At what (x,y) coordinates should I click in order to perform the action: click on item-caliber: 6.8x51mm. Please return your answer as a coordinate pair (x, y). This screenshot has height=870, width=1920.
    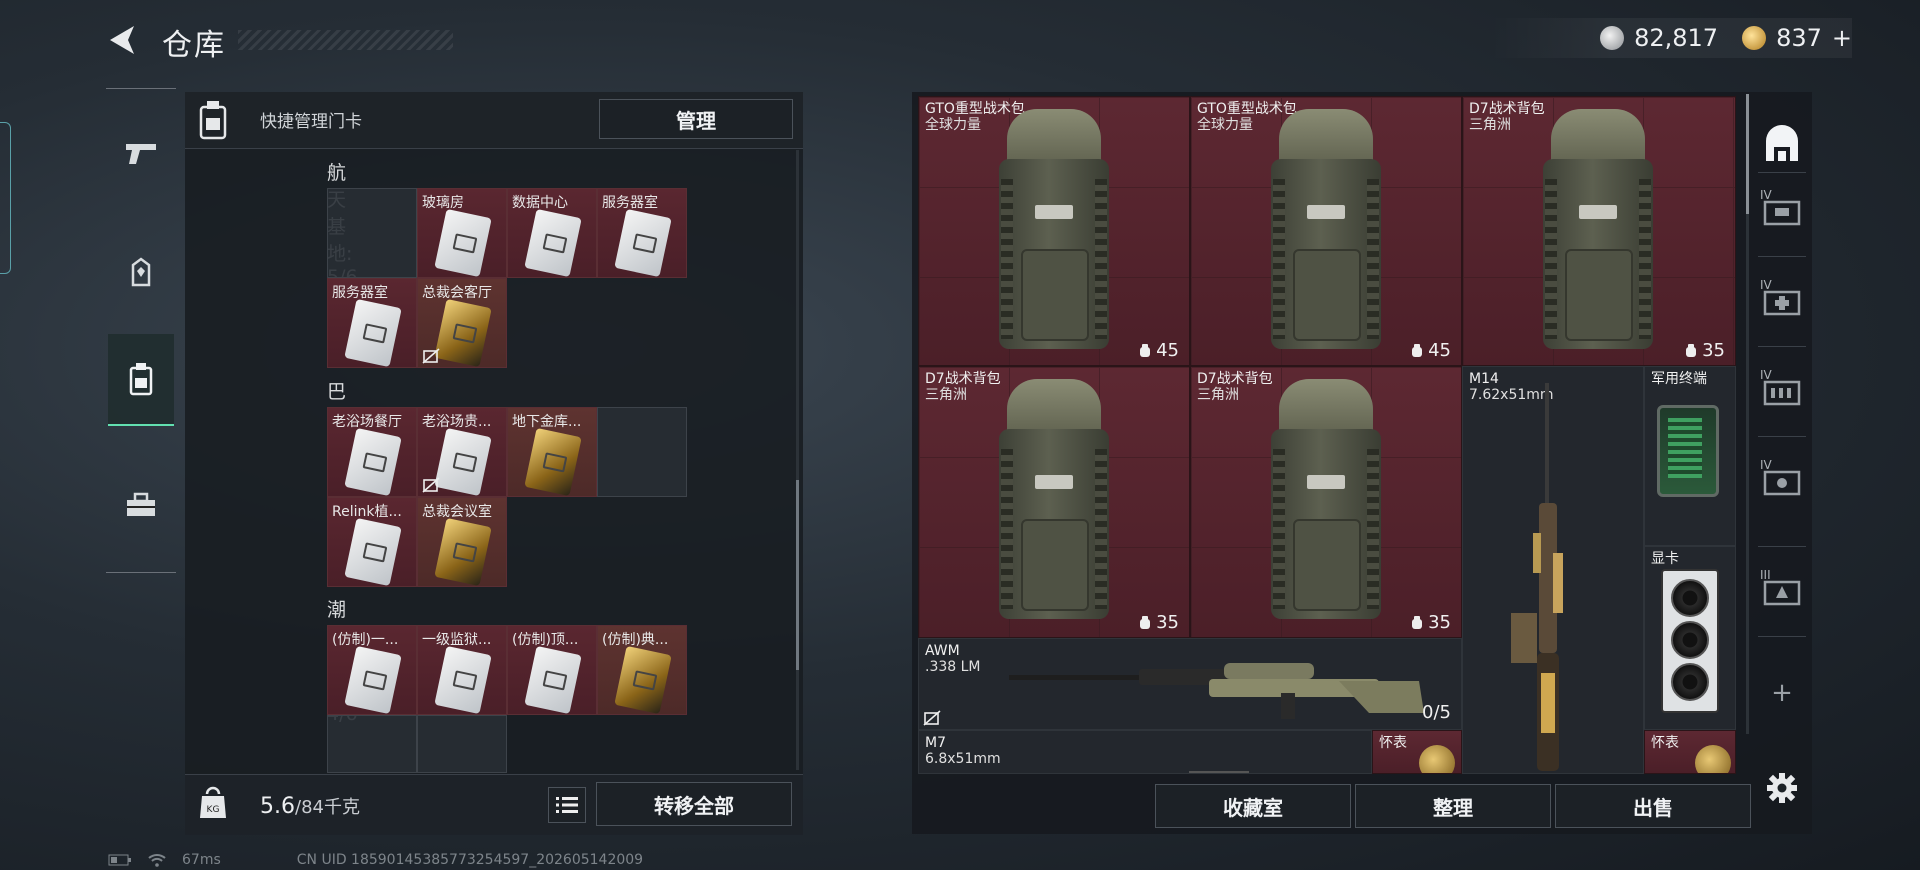
    Looking at the image, I should click on (963, 759).